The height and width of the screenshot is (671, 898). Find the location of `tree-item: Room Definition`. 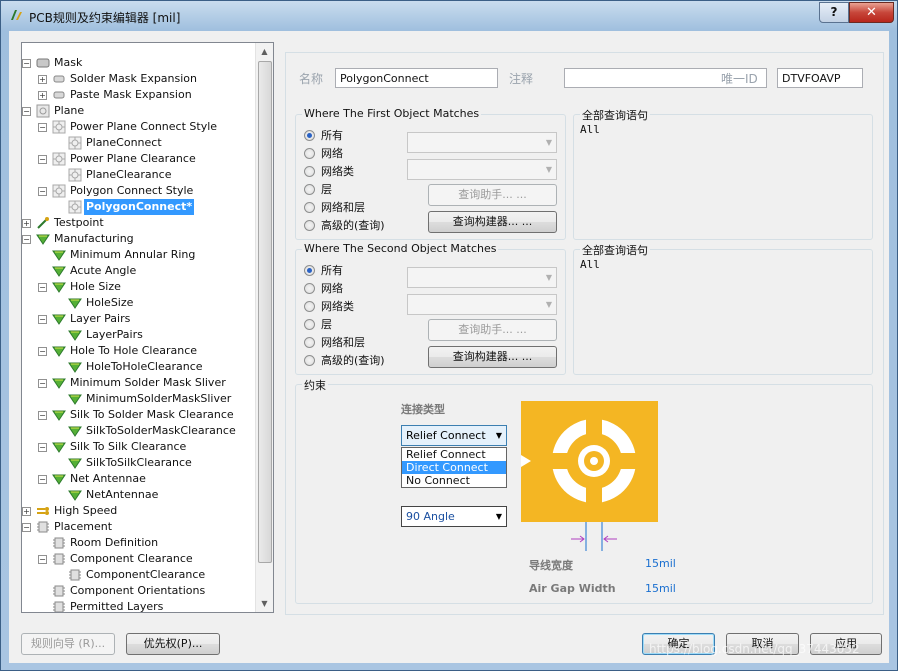

tree-item: Room Definition is located at coordinates (147, 543).